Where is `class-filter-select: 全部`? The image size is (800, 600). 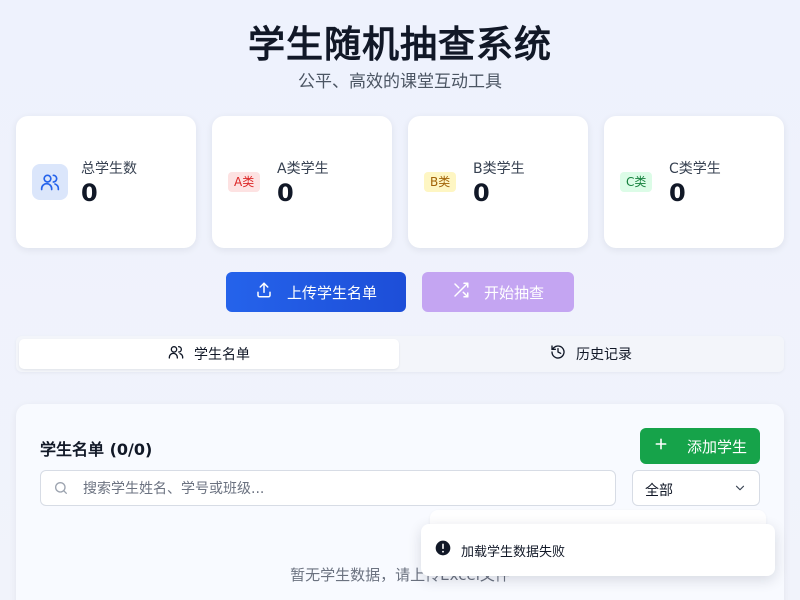
class-filter-select: 全部 is located at coordinates (696, 488).